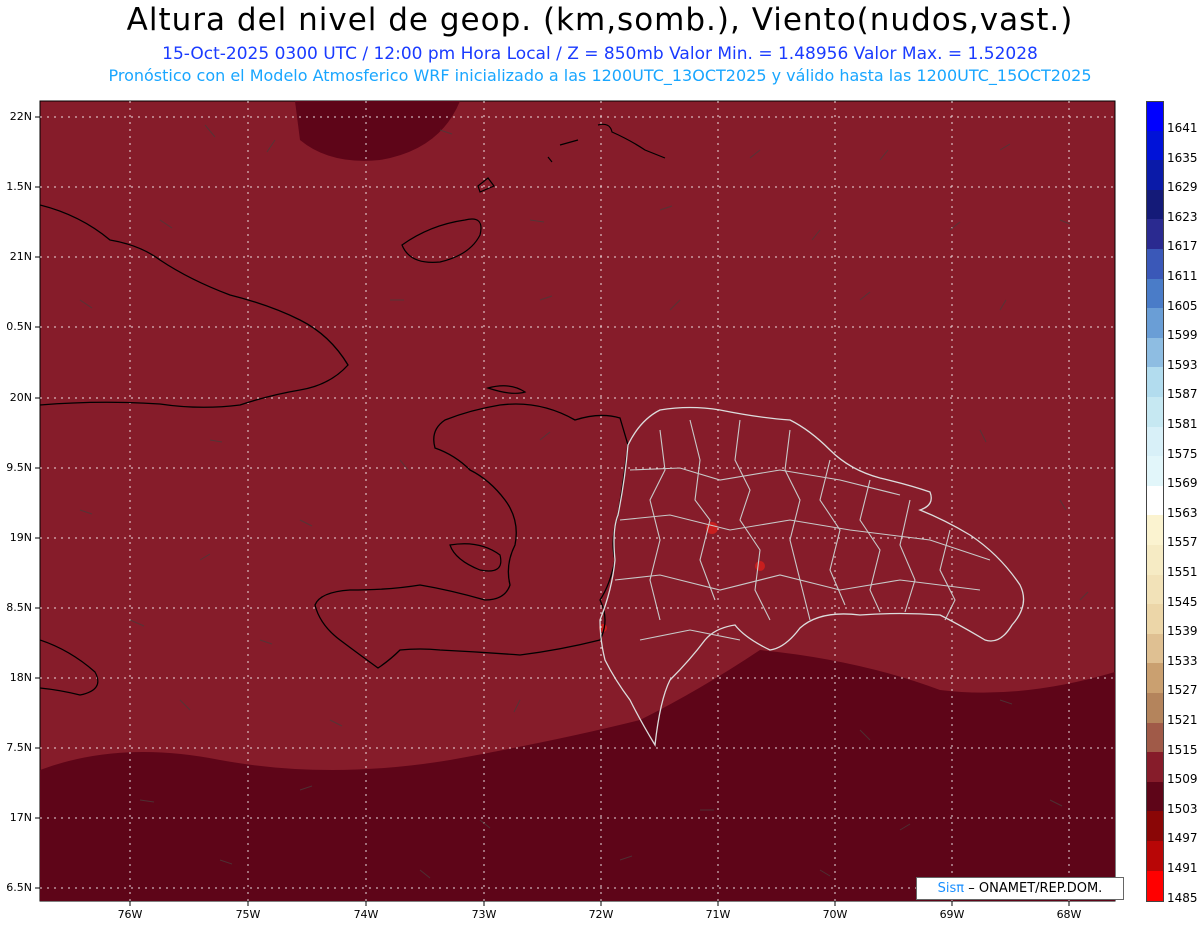 This screenshot has width=1200, height=927. I want to click on min-core-marker, so click(760, 566).